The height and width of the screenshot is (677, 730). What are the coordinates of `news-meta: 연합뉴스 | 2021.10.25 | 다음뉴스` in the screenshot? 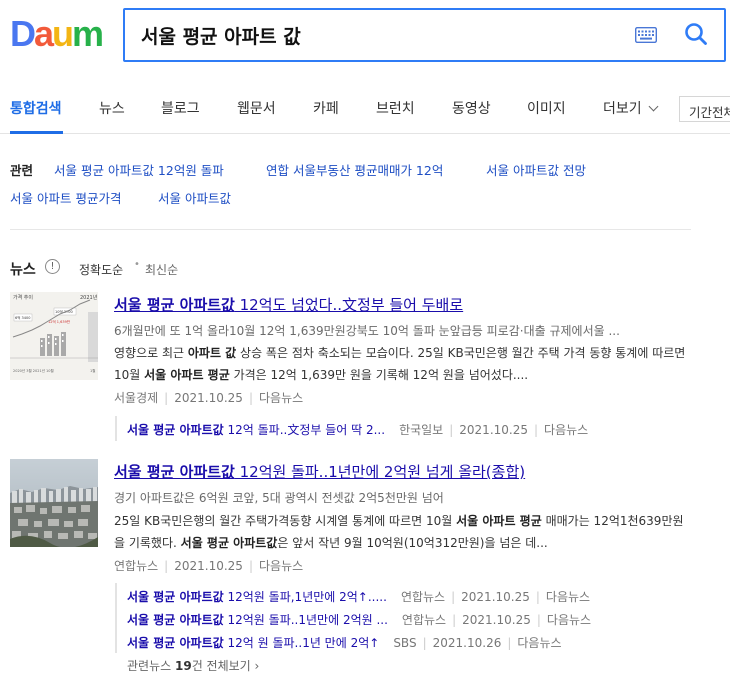 It's located at (209, 566).